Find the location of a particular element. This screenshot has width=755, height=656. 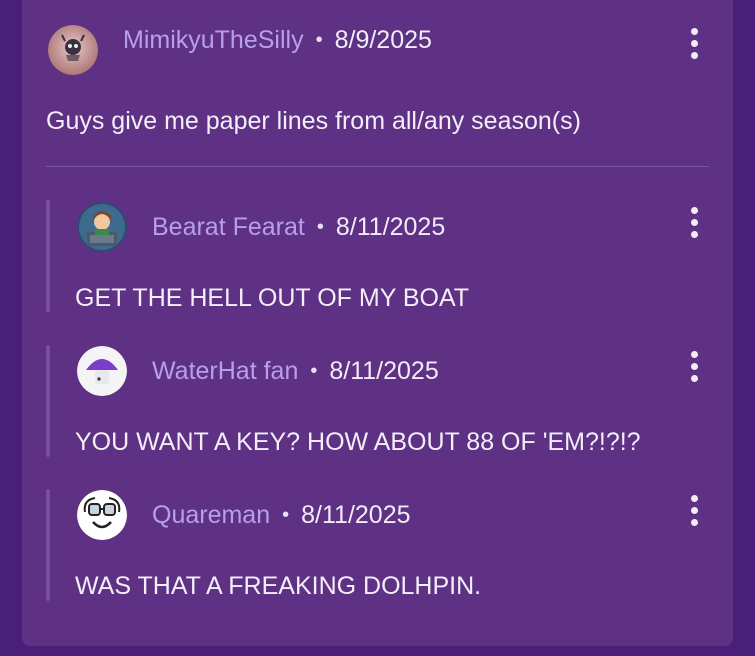

reply-meta: Quareman • 8/11/2025 is located at coordinates (281, 515).